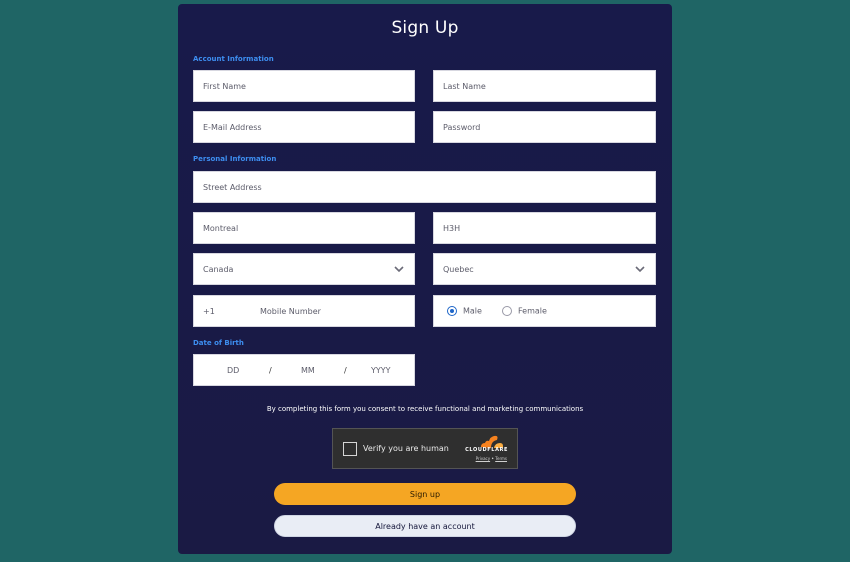 The image size is (850, 562). I want to click on radio-male: Male, so click(464, 311).